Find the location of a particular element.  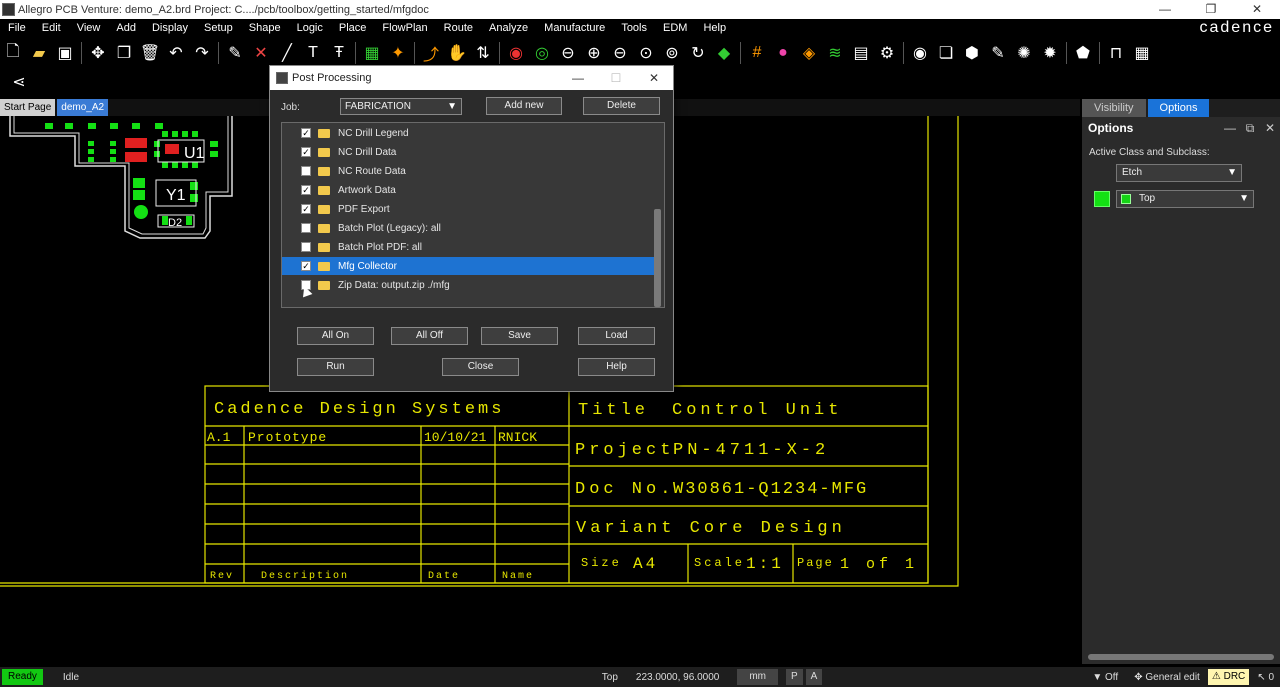

subclass-dropdown: Top ▼ is located at coordinates (1185, 199).